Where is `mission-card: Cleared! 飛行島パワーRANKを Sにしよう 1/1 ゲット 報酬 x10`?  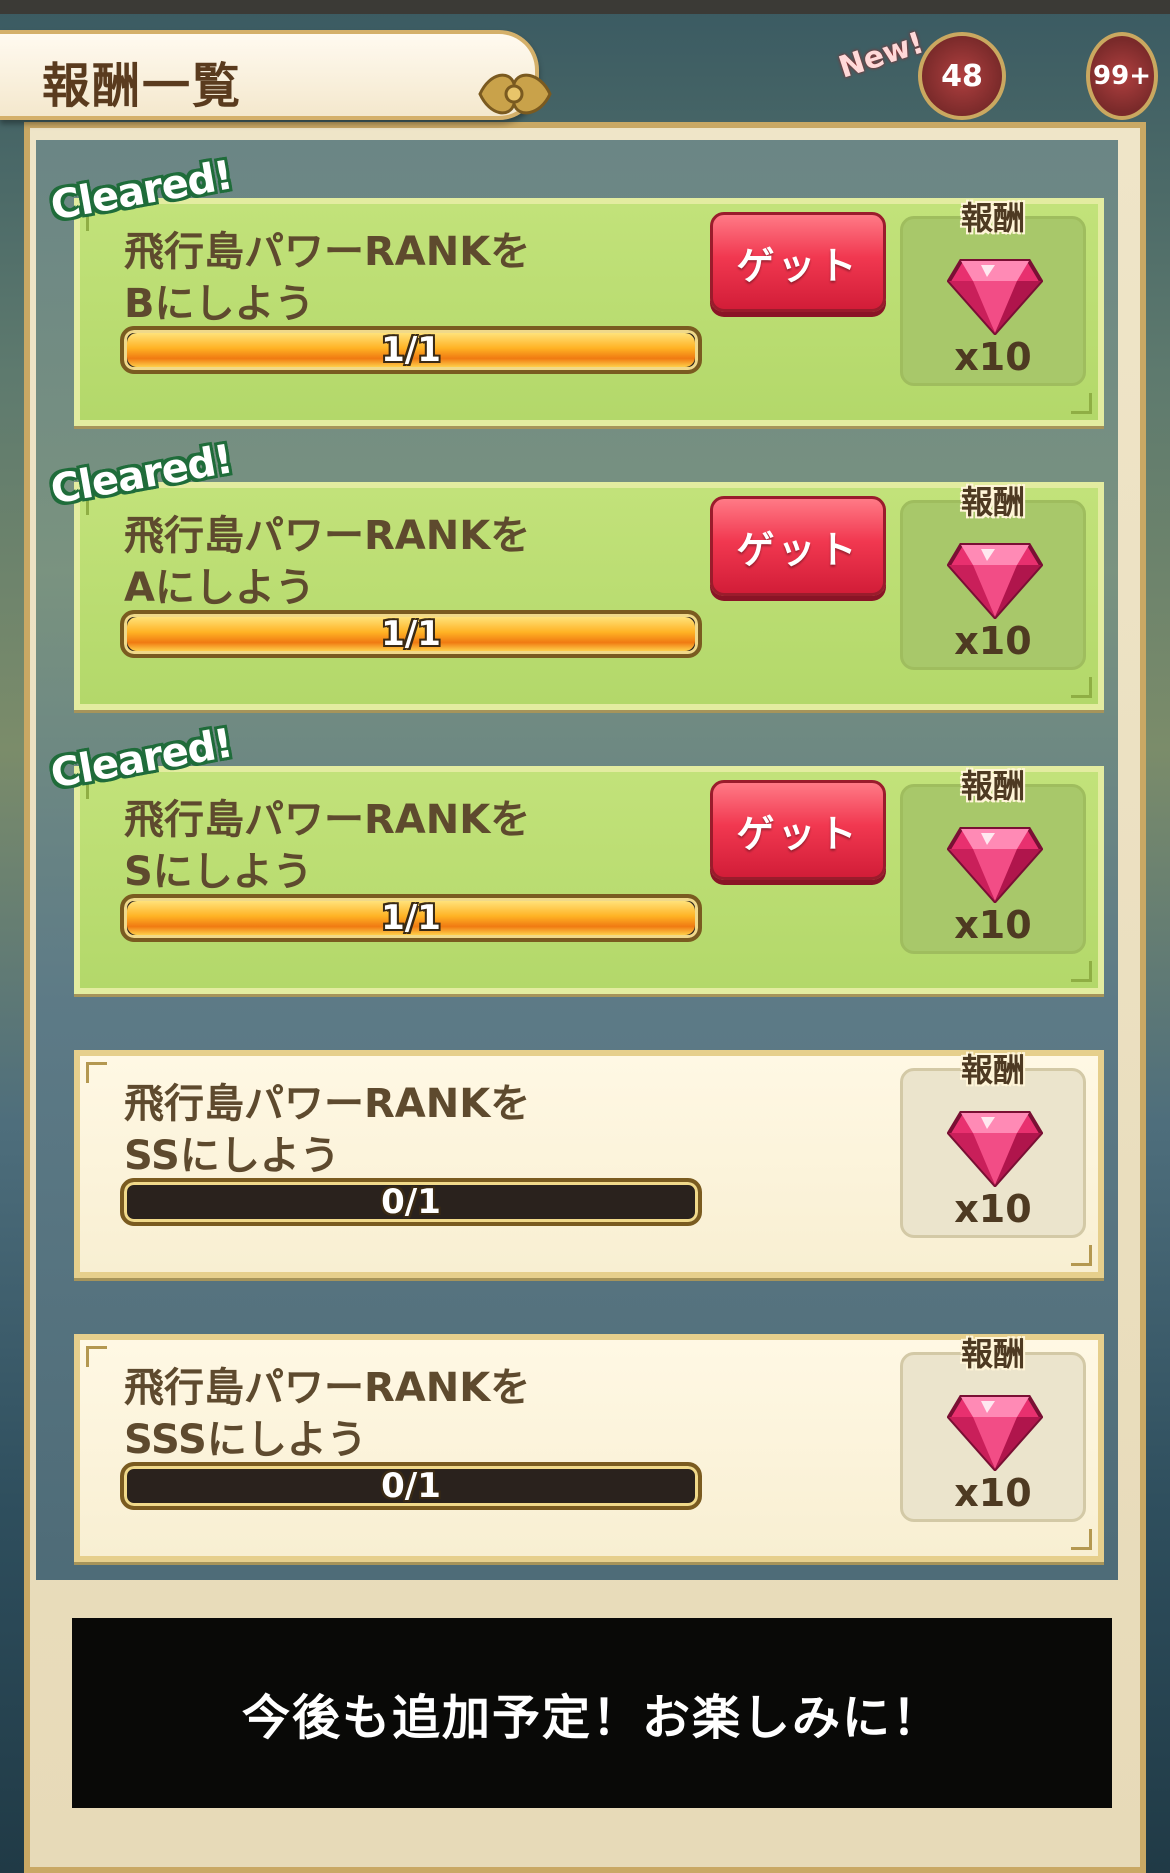 mission-card: Cleared! 飛行島パワーRANKを Sにしよう 1/1 ゲット 報酬 x10 is located at coordinates (575, 857).